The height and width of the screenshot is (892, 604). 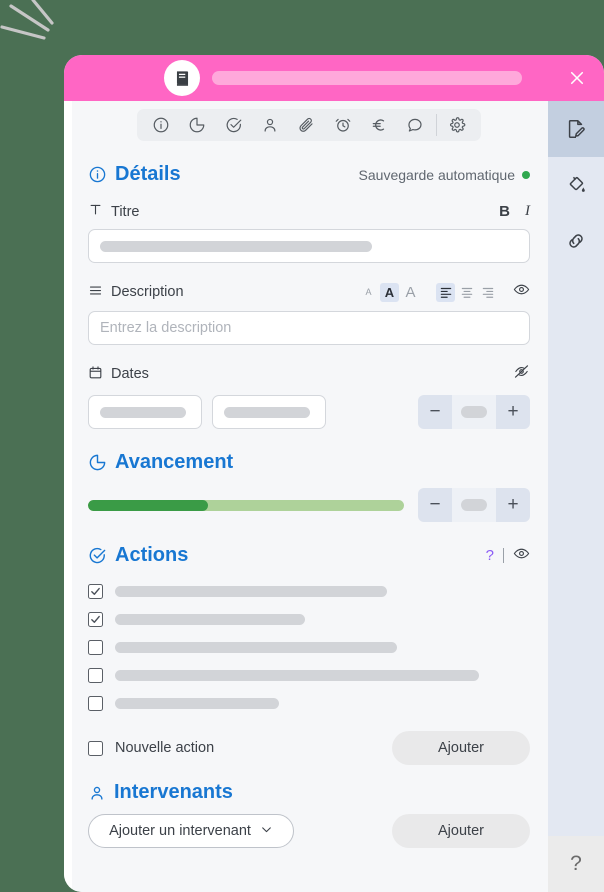 What do you see at coordinates (576, 185) in the screenshot?
I see `paint-bucket-icon` at bounding box center [576, 185].